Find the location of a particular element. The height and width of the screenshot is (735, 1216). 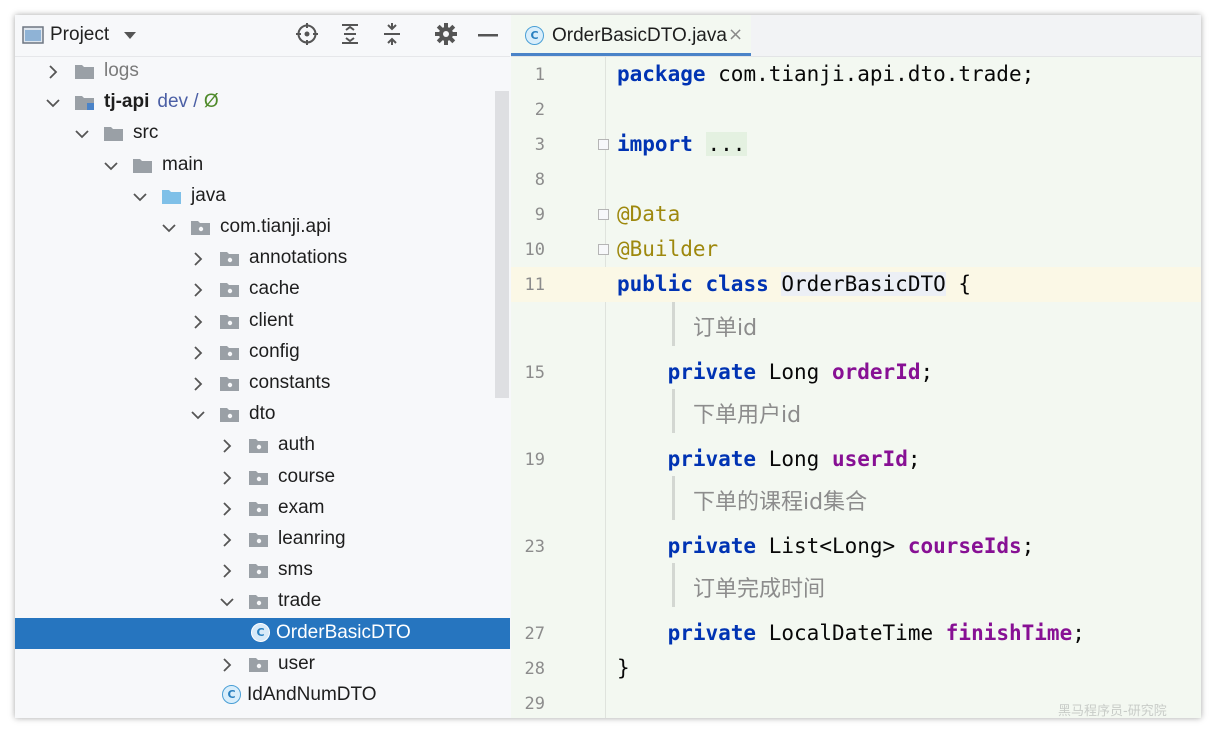

tree-item-text: exam is located at coordinates (301, 507).